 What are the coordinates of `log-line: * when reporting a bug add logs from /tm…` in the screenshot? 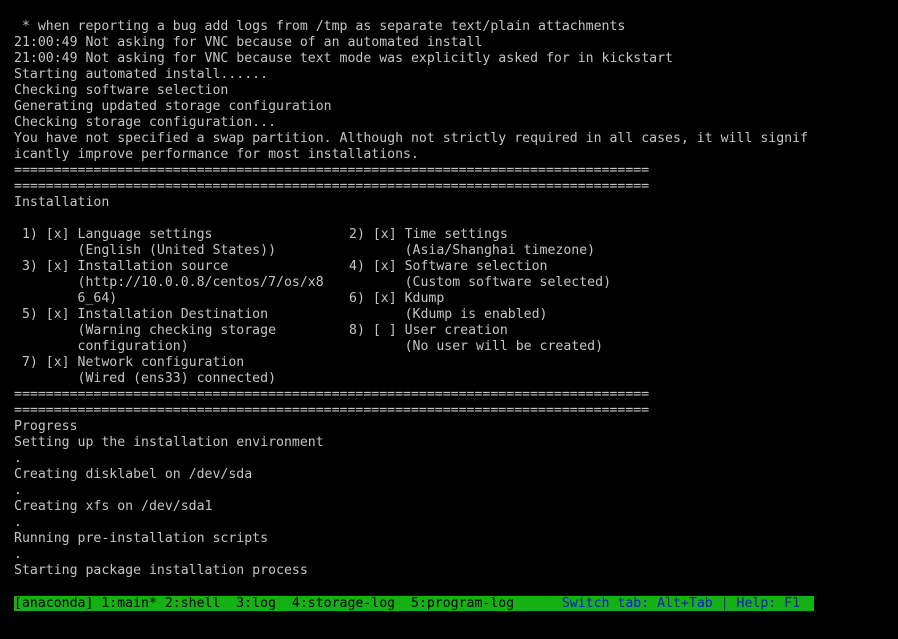 It's located at (320, 26).